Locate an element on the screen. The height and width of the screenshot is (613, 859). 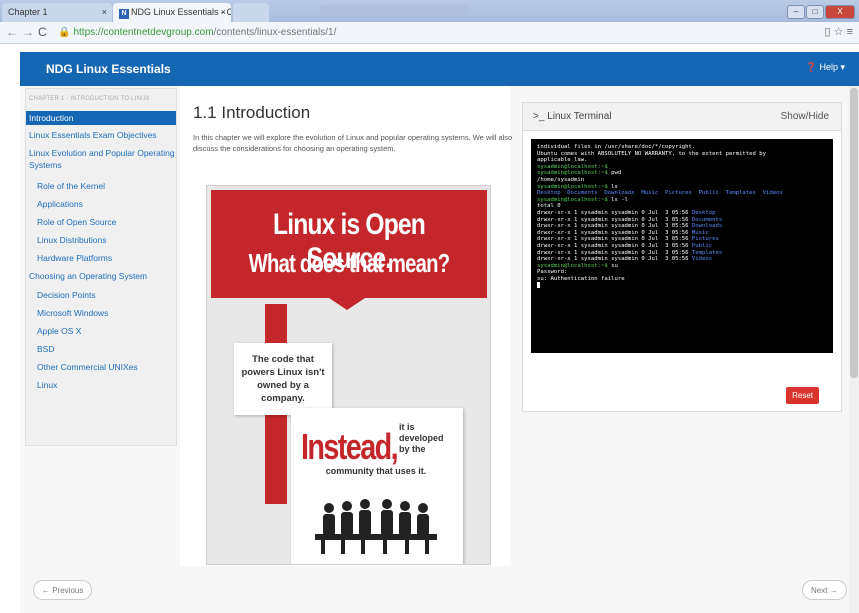
help-menu: ❓ Help ▾ is located at coordinates (825, 67).